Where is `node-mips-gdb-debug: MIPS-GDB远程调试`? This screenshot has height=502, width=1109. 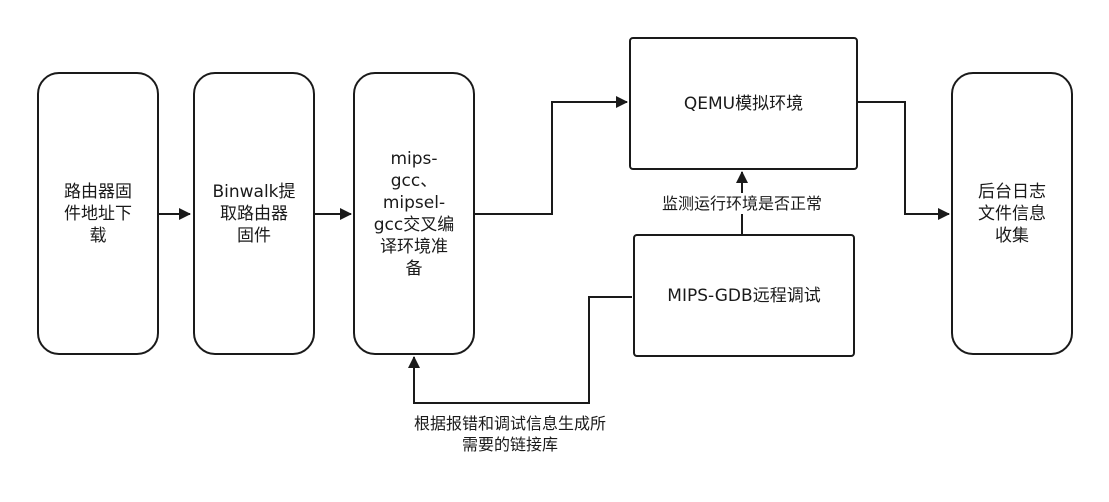
node-mips-gdb-debug: MIPS-GDB远程调试 is located at coordinates (744, 295).